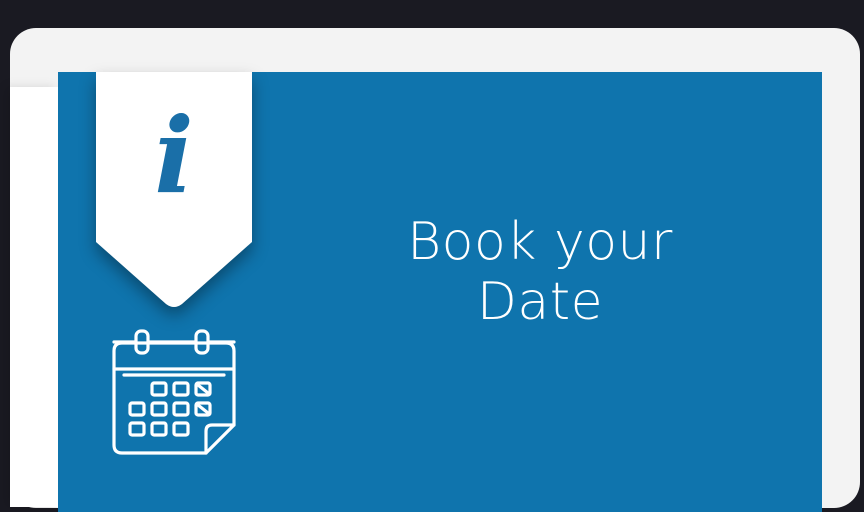 Image resolution: width=864 pixels, height=512 pixels. I want to click on title-line-2: Date, so click(540, 302).